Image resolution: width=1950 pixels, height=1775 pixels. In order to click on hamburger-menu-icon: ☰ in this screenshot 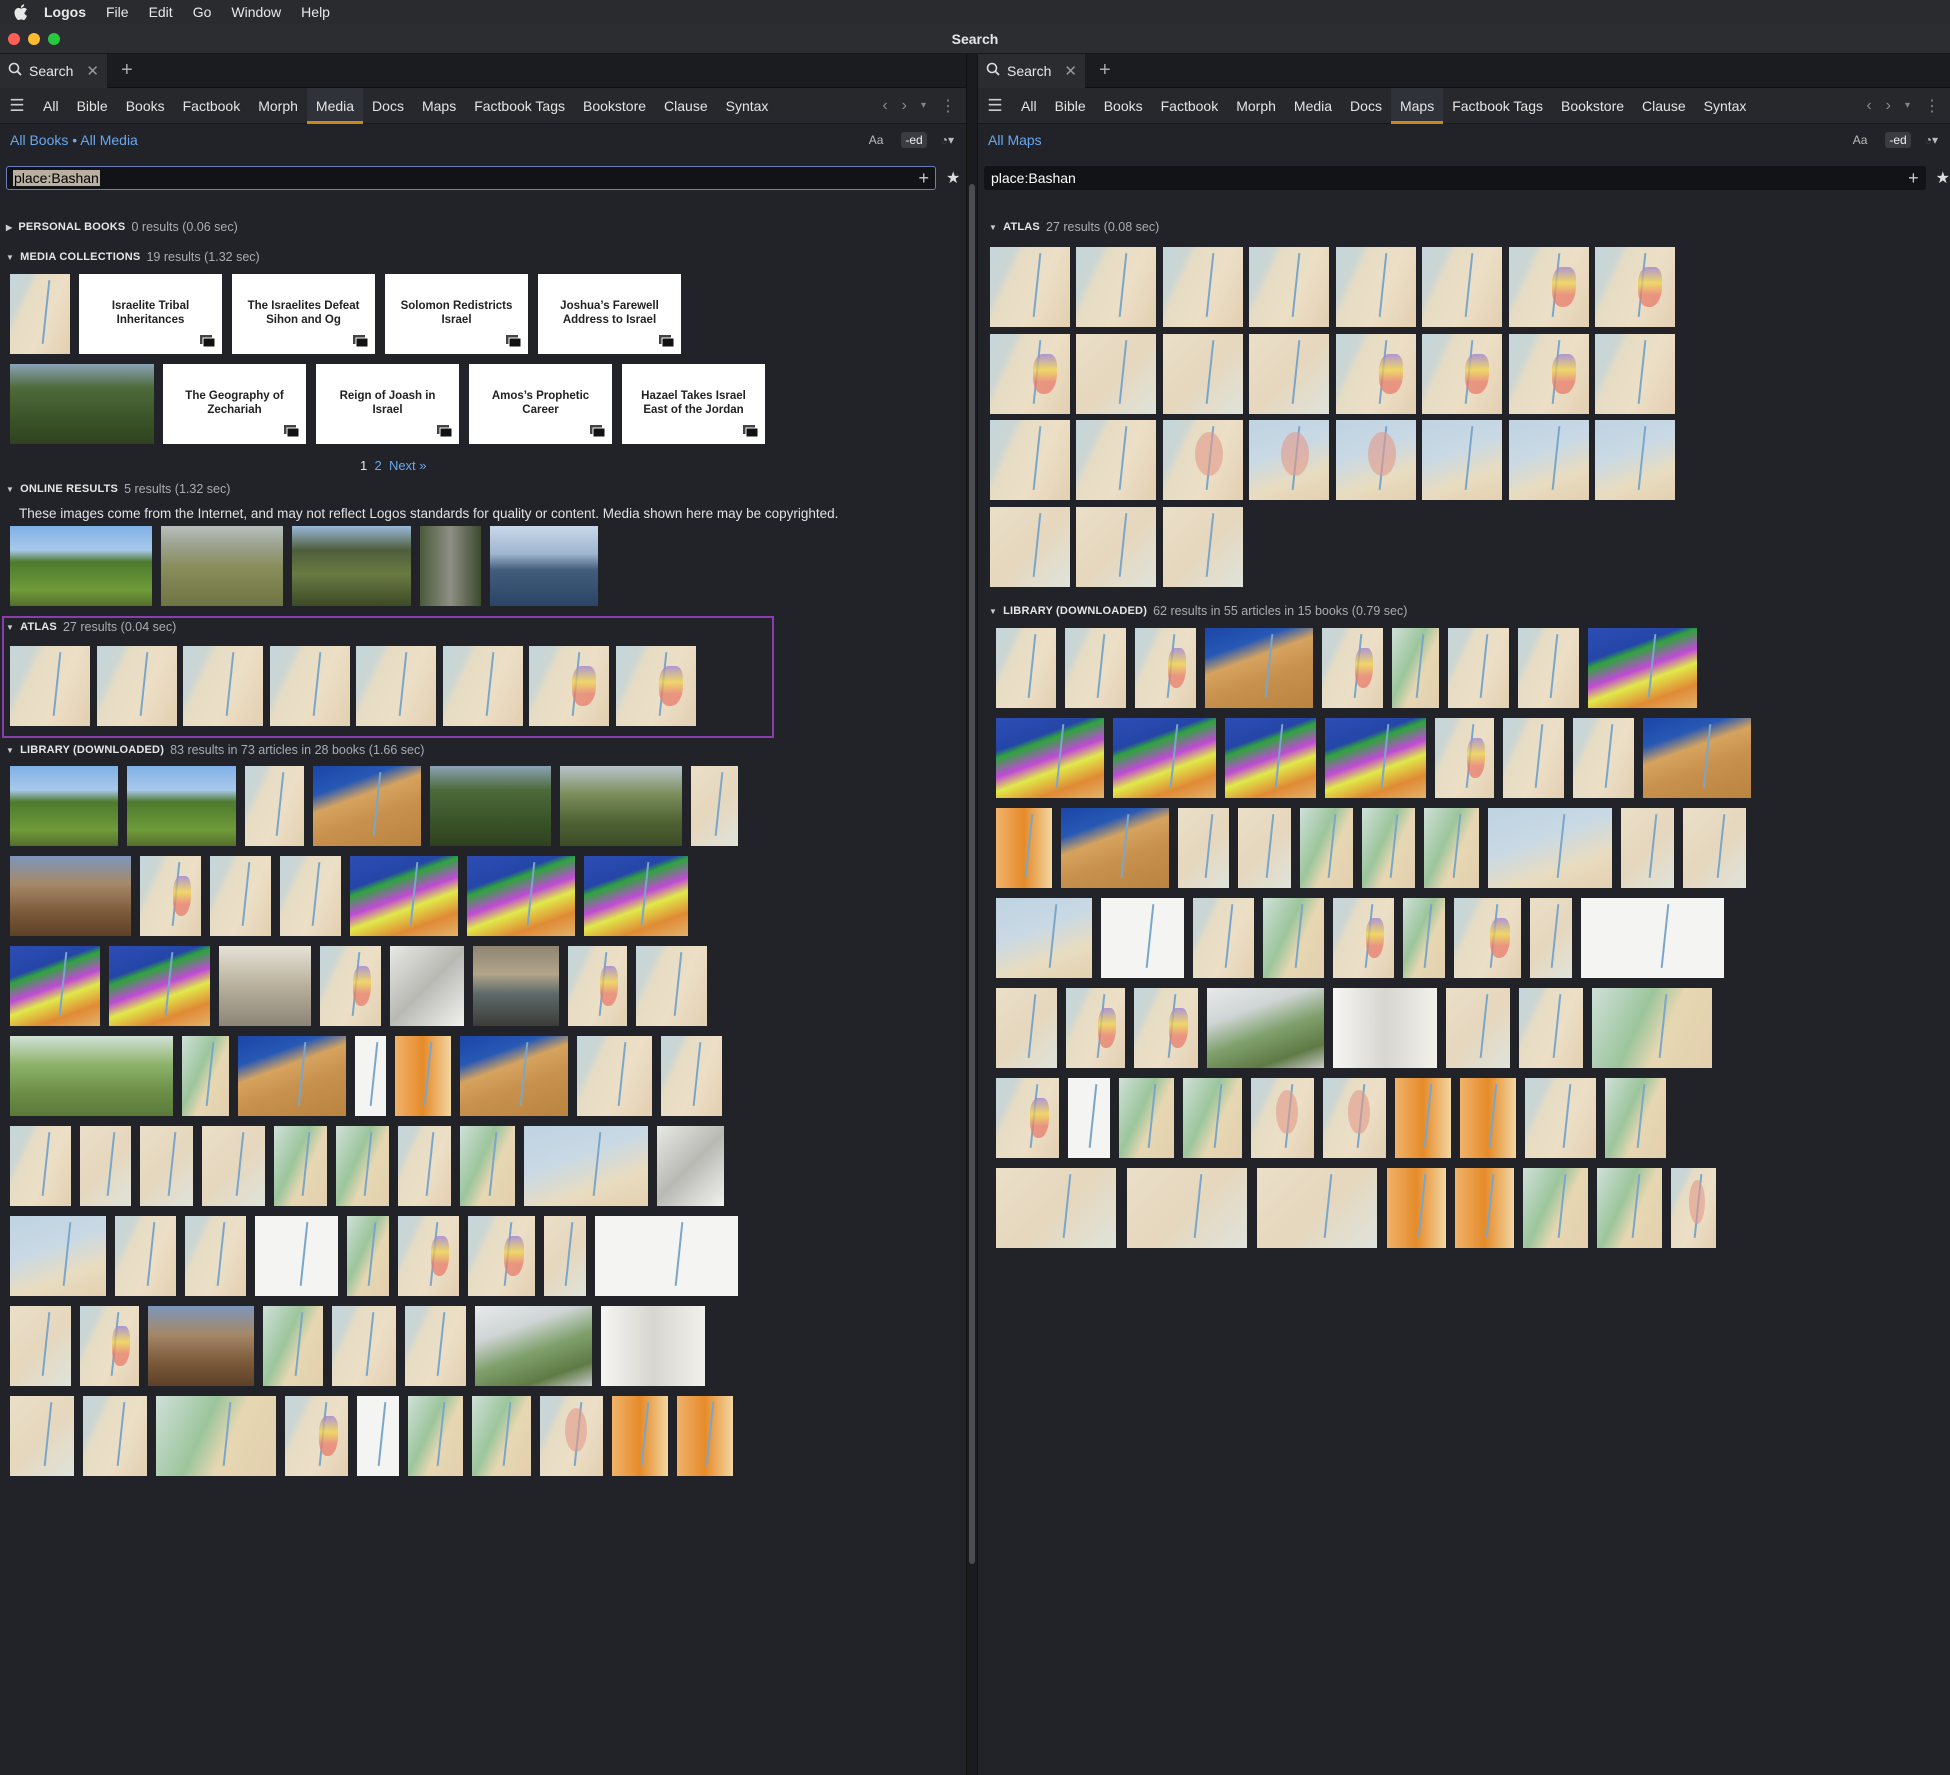, I will do `click(17, 106)`.